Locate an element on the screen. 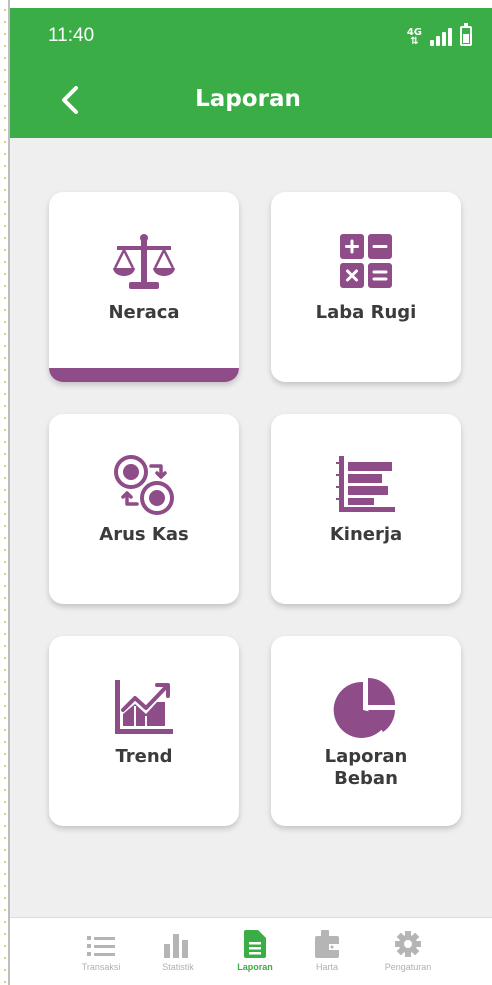 The height and width of the screenshot is (985, 492). menu-card-kinerja: Kinerja is located at coordinates (366, 509).